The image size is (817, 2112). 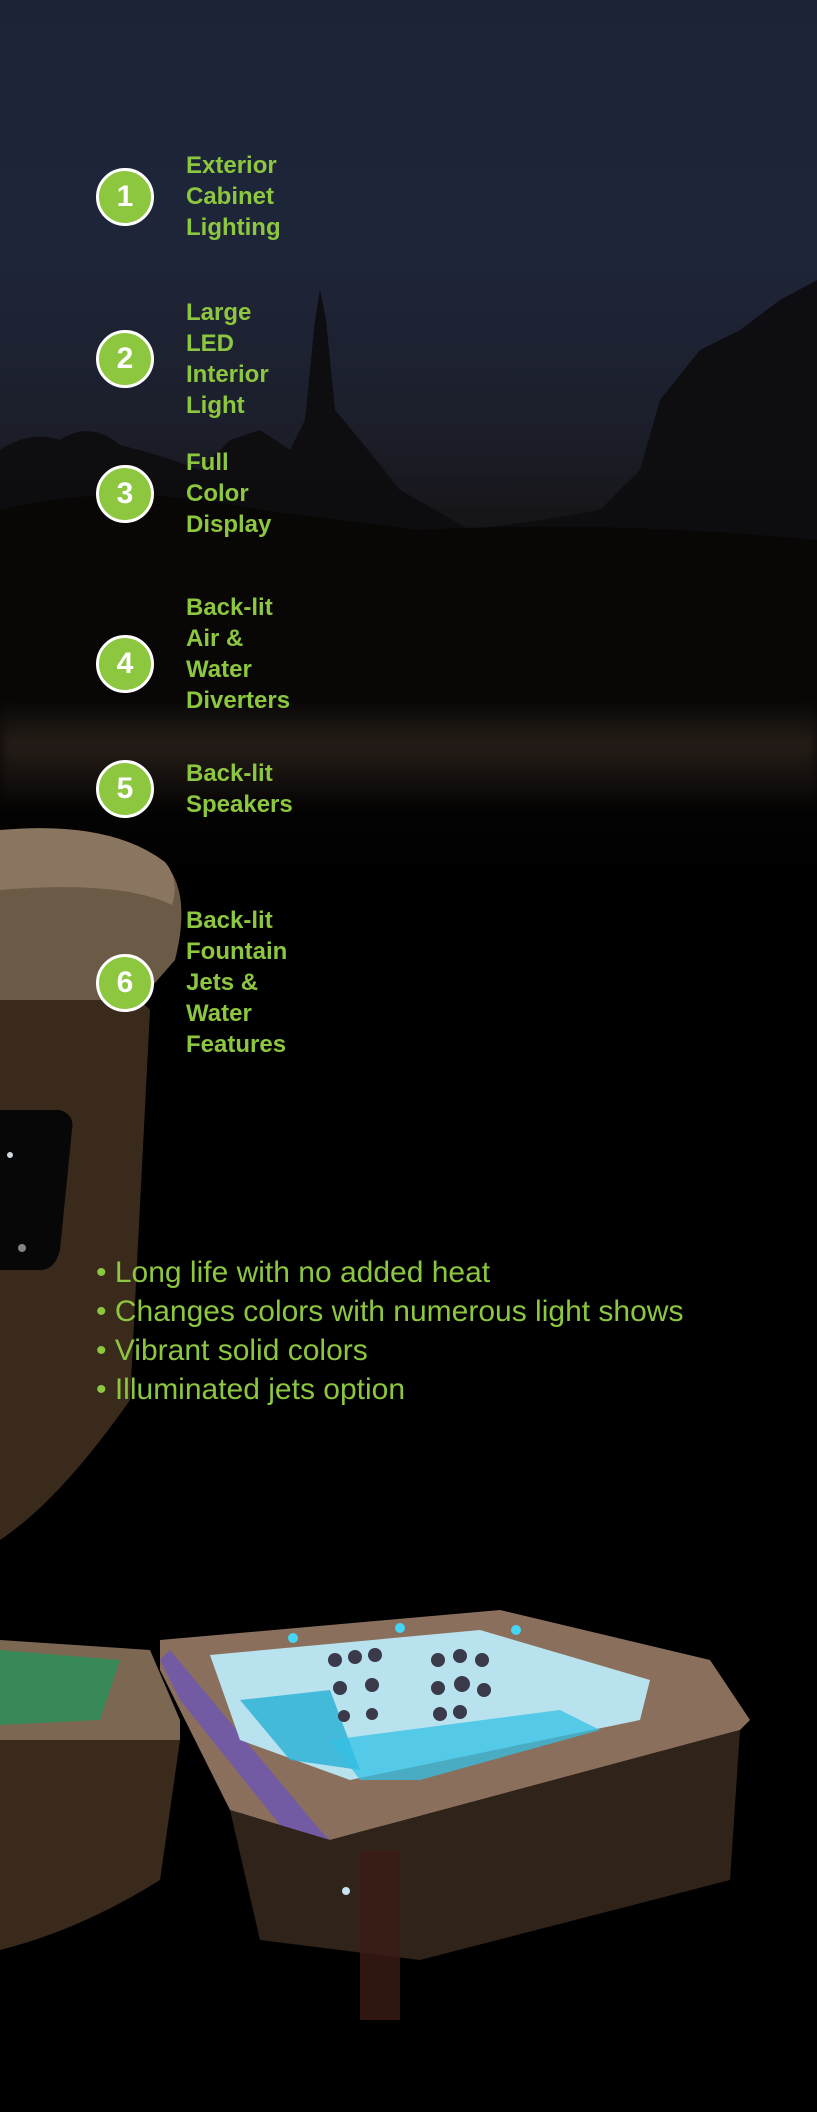 I want to click on feature-item-1: 1 Exterior Cabinet Lighting, so click(x=188, y=196).